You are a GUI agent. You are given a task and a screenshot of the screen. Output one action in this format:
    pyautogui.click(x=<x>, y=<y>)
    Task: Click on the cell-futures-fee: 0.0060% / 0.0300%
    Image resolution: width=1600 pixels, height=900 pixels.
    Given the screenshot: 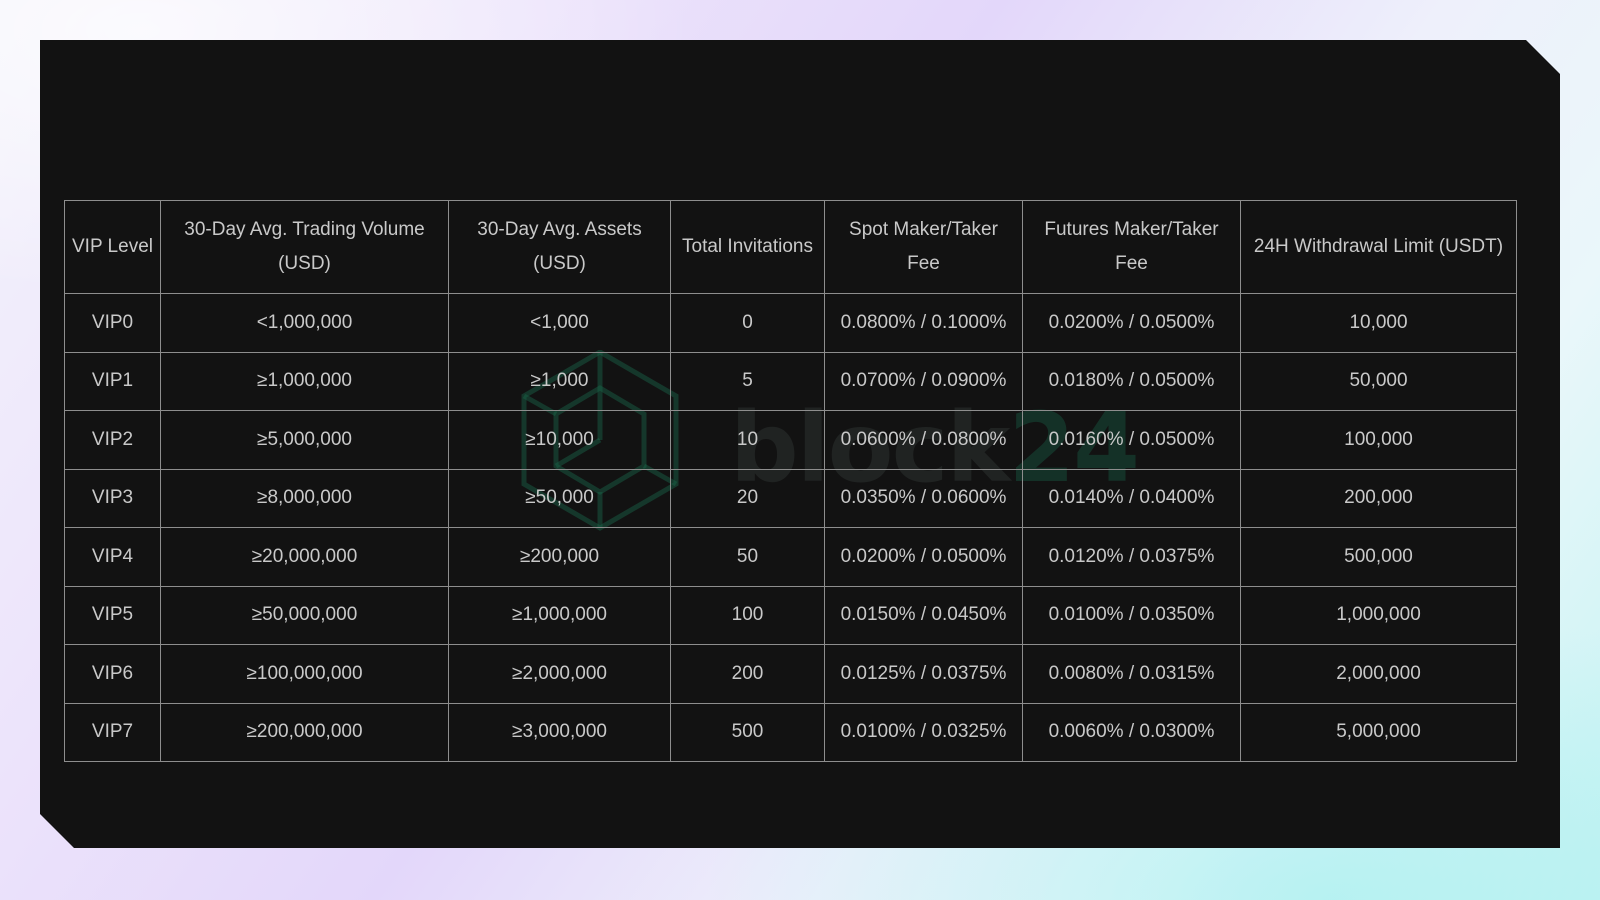 What is the action you would take?
    pyautogui.click(x=1131, y=732)
    